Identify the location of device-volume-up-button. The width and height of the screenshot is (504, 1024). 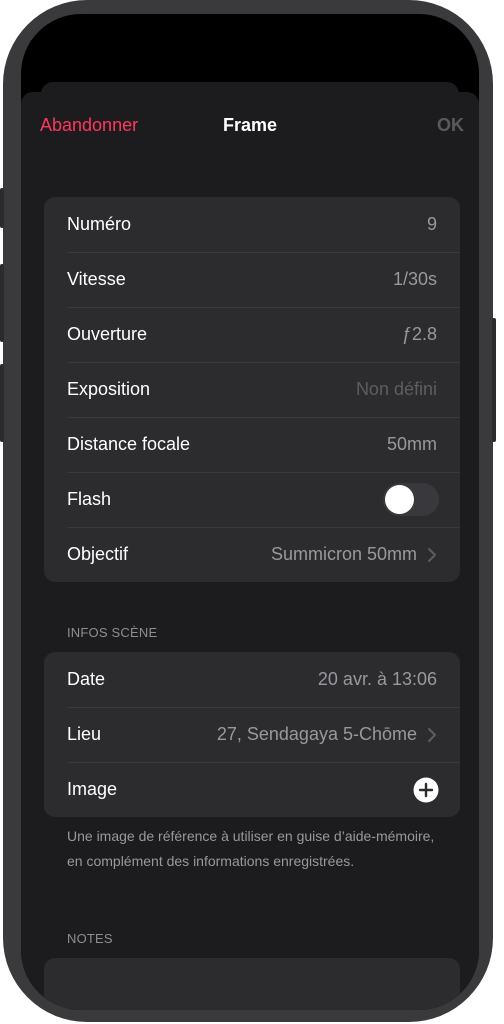
(2, 303).